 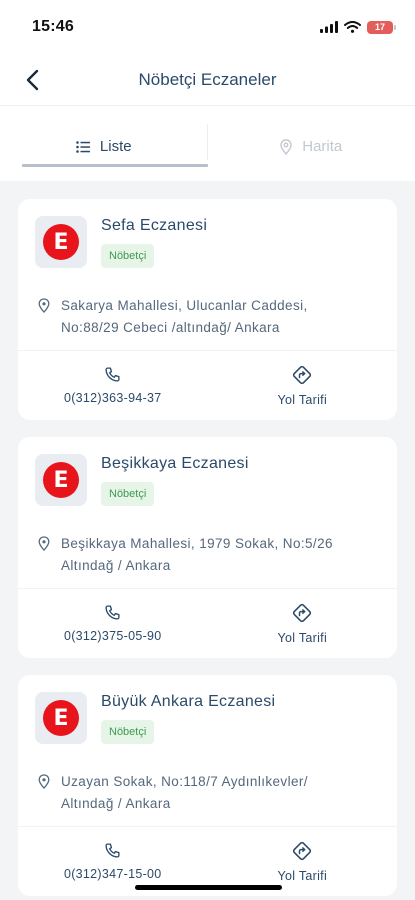 I want to click on tab-divider, so click(x=207, y=142).